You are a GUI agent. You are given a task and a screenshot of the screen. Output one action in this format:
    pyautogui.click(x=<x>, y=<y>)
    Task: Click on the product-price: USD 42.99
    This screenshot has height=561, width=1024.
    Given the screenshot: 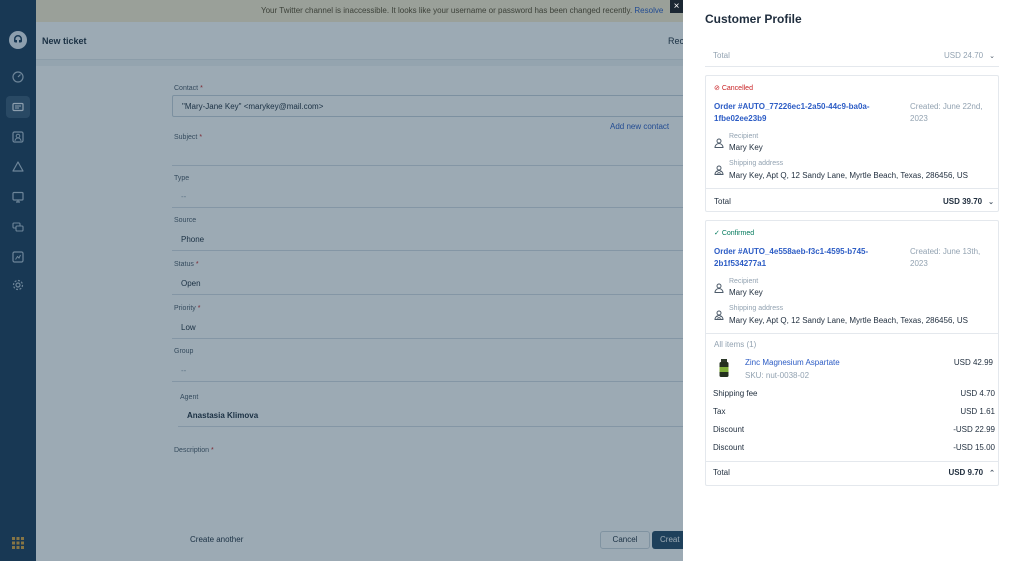 What is the action you would take?
    pyautogui.click(x=973, y=362)
    